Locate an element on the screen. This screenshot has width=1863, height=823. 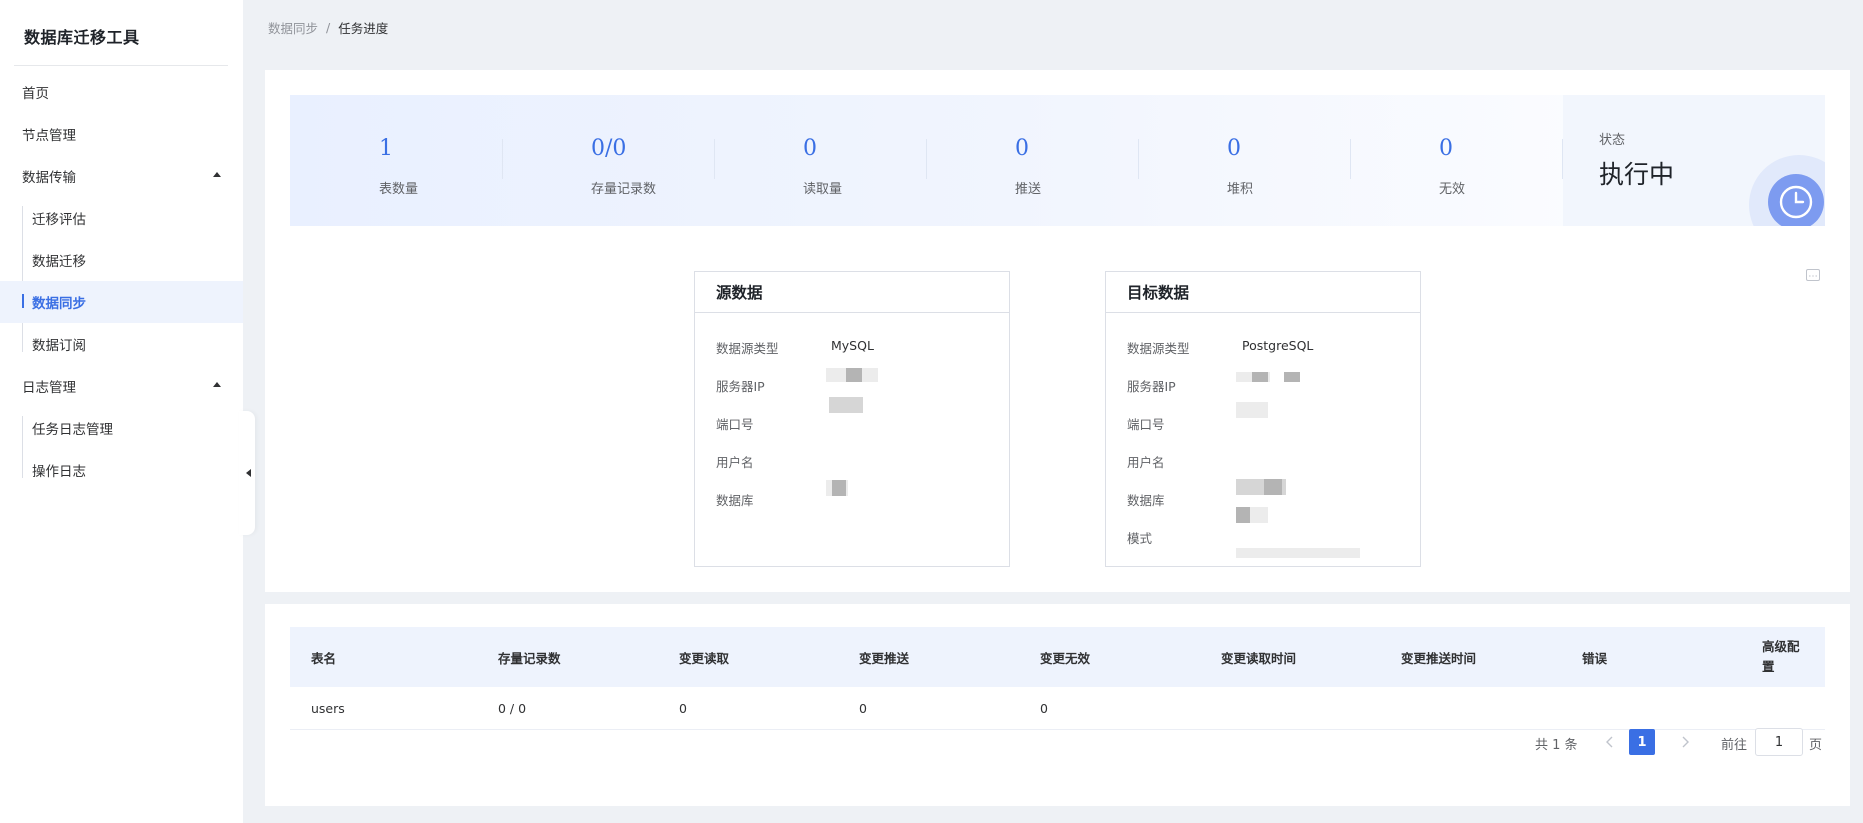
breadcrumb: 数据同步 / 任务进度 is located at coordinates (328, 27).